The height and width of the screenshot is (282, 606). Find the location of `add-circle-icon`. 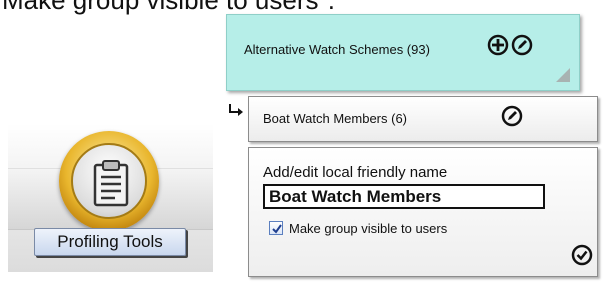

add-circle-icon is located at coordinates (498, 45).